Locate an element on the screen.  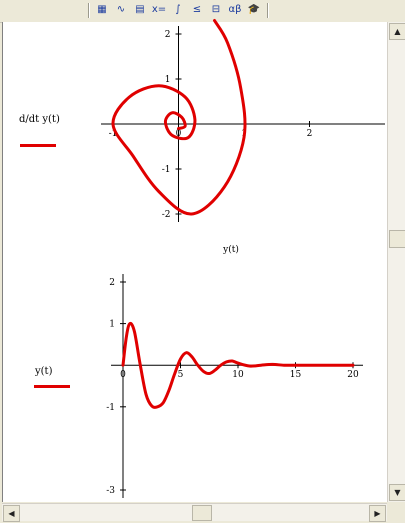
scroll-corner is located at coordinates (396, 513).